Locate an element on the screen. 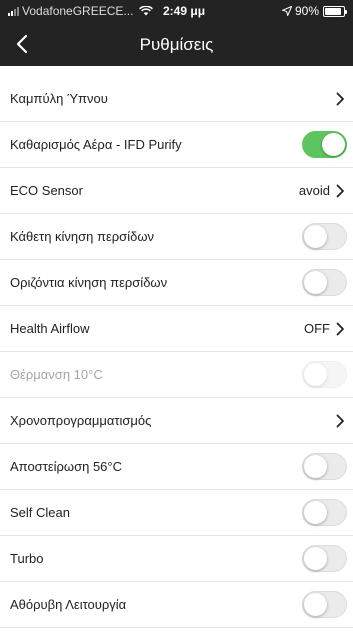 The image size is (353, 635). settings-row-label: Κάθετη κίνηση περσίδων is located at coordinates (82, 236).